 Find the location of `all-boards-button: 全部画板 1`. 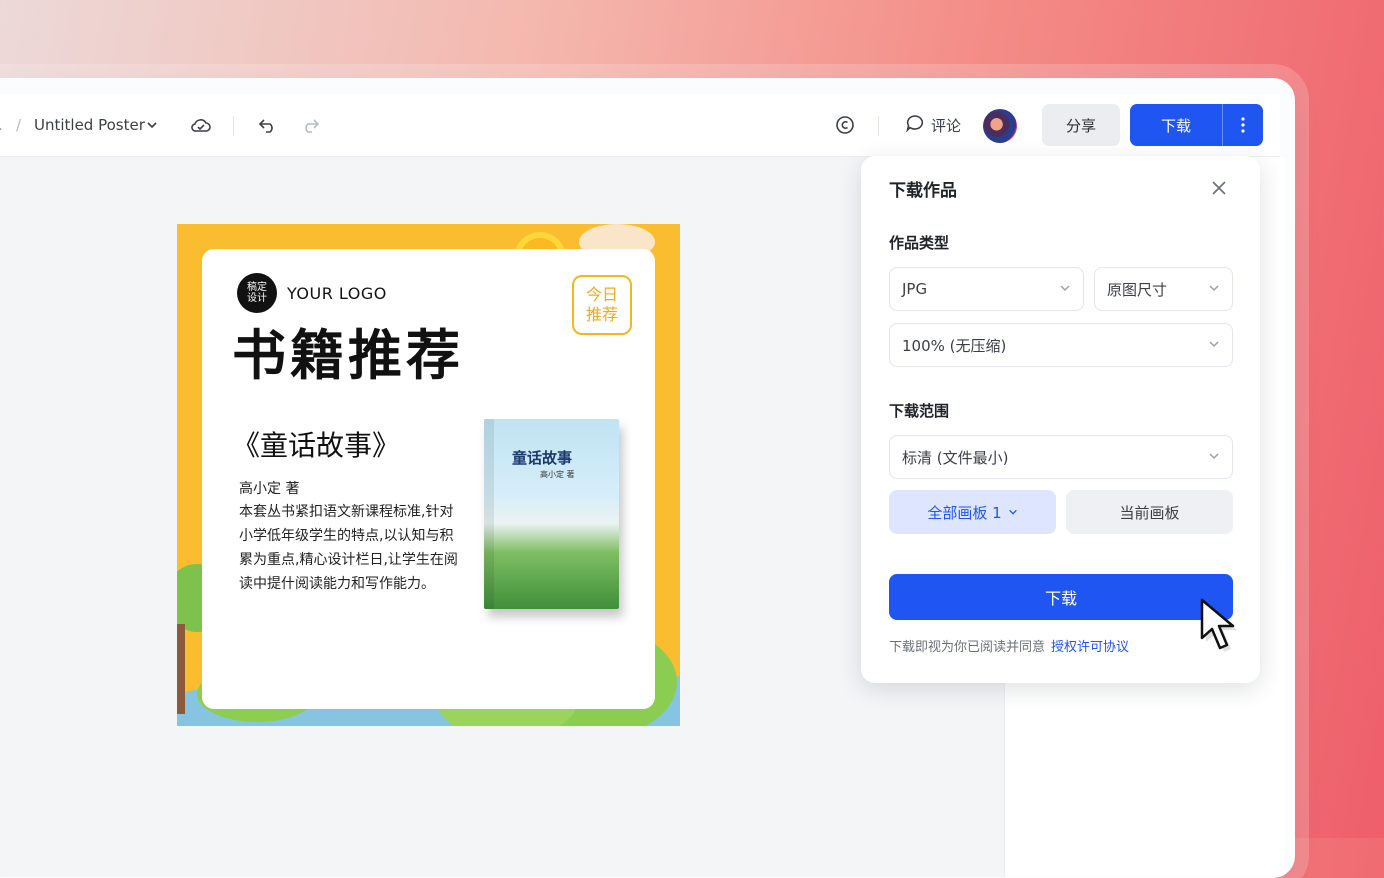

all-boards-button: 全部画板 1 is located at coordinates (972, 512).